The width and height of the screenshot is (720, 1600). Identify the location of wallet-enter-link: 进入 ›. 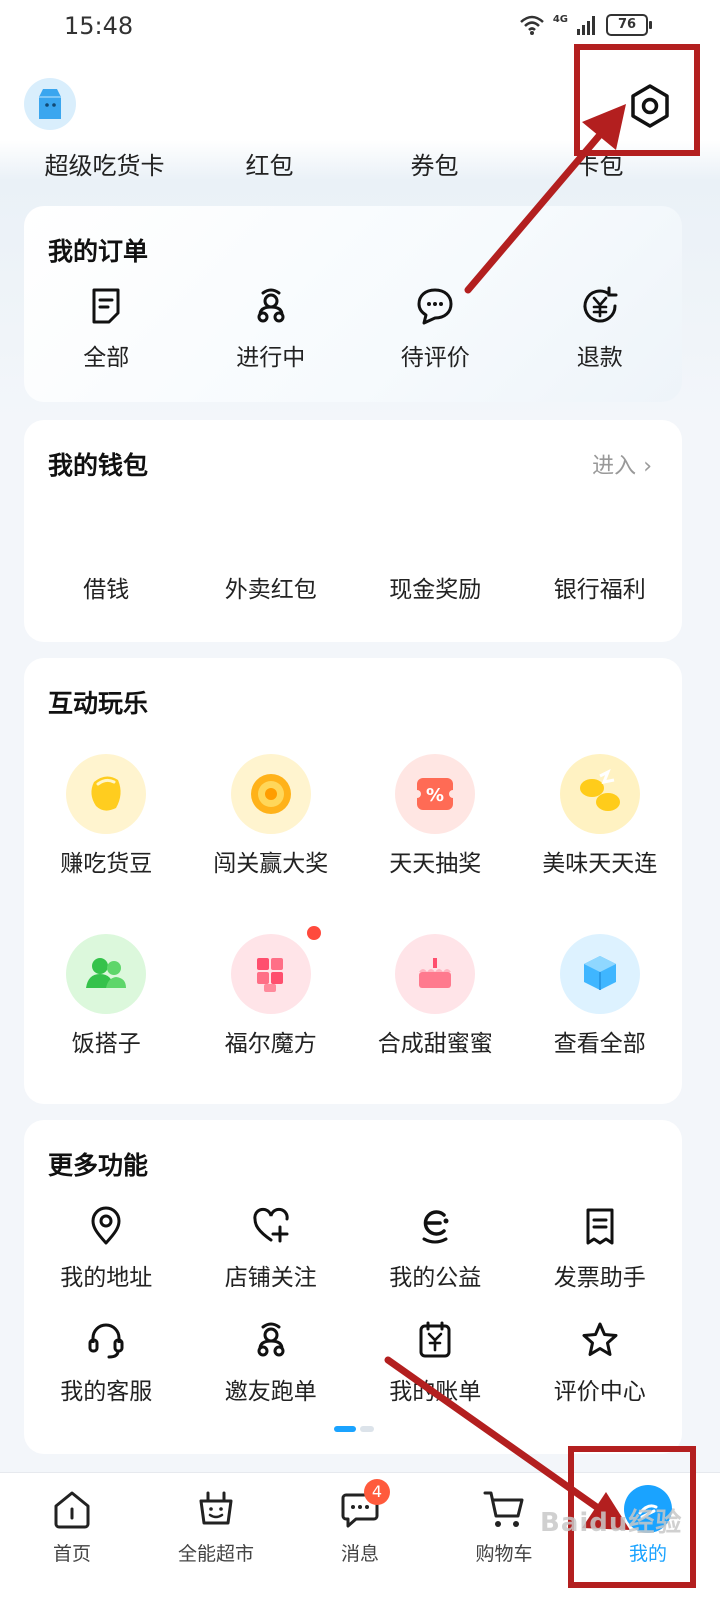
(622, 464).